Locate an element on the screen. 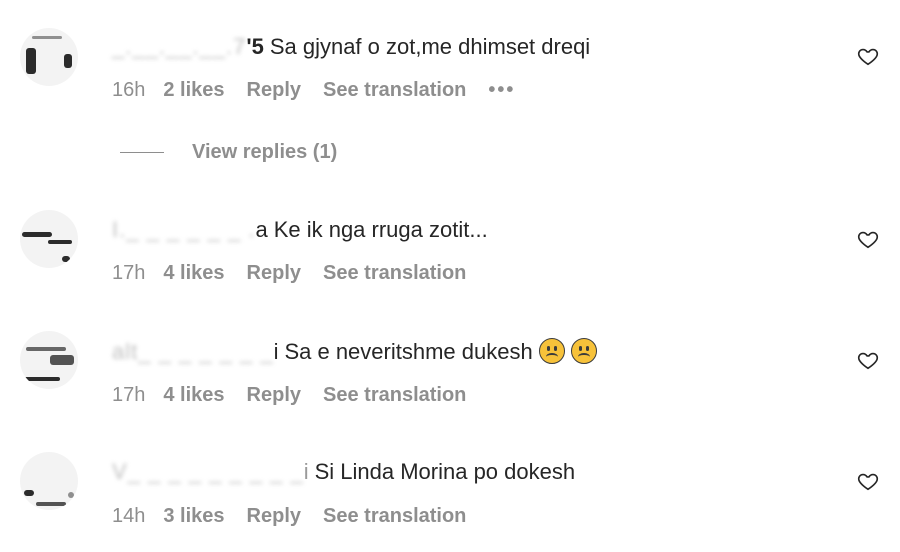  more-options-icon: ••• is located at coordinates (501, 90).